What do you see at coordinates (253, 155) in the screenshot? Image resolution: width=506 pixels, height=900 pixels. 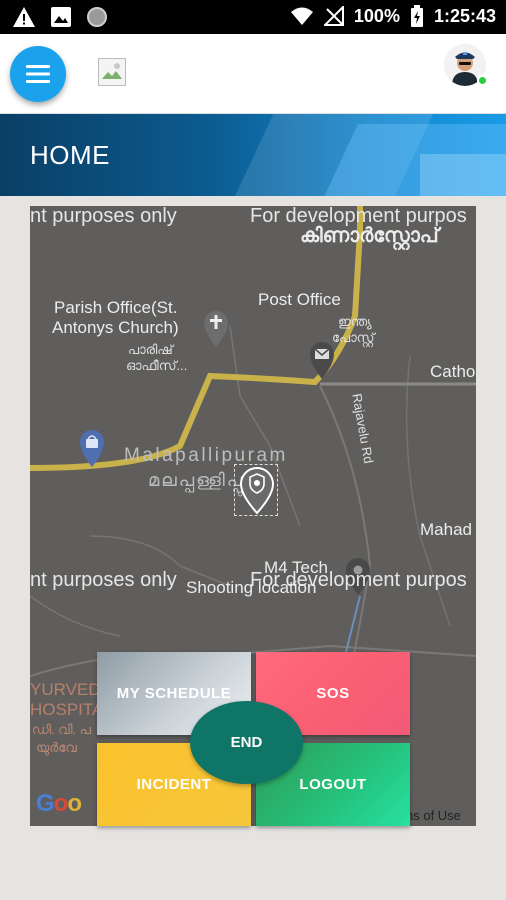 I see `header-banner: HOME` at bounding box center [253, 155].